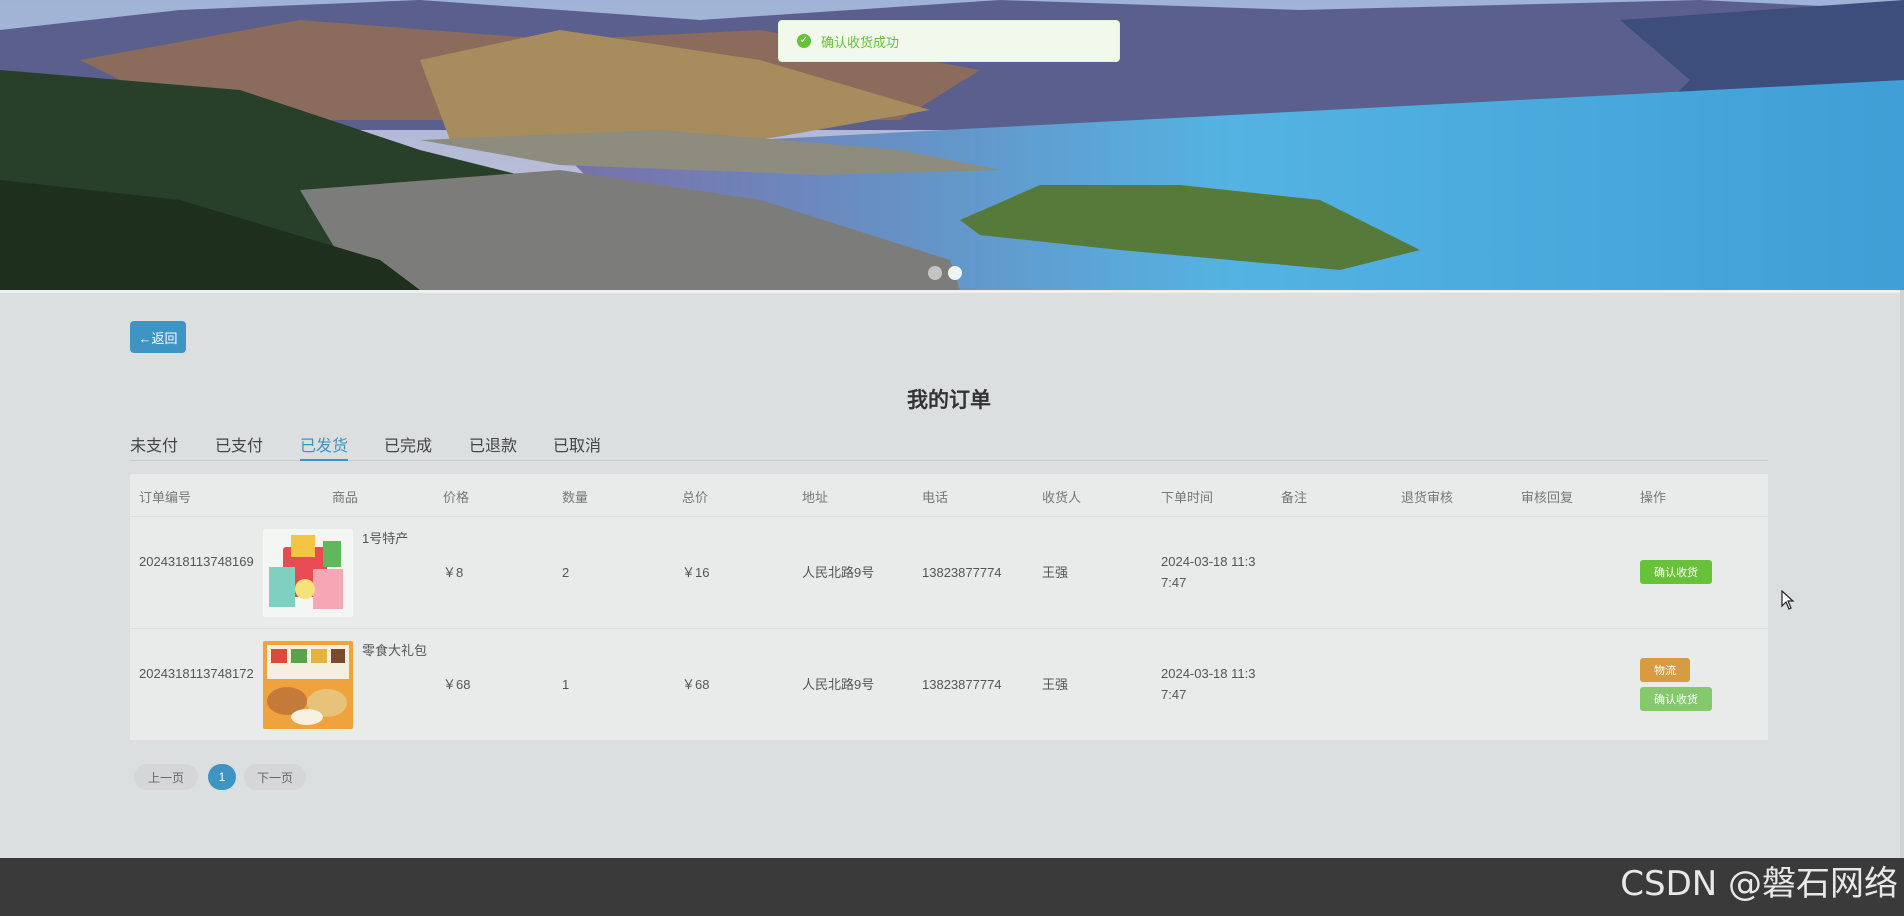 The image size is (1904, 916). I want to click on product-name: 零食大礼包, so click(394, 649).